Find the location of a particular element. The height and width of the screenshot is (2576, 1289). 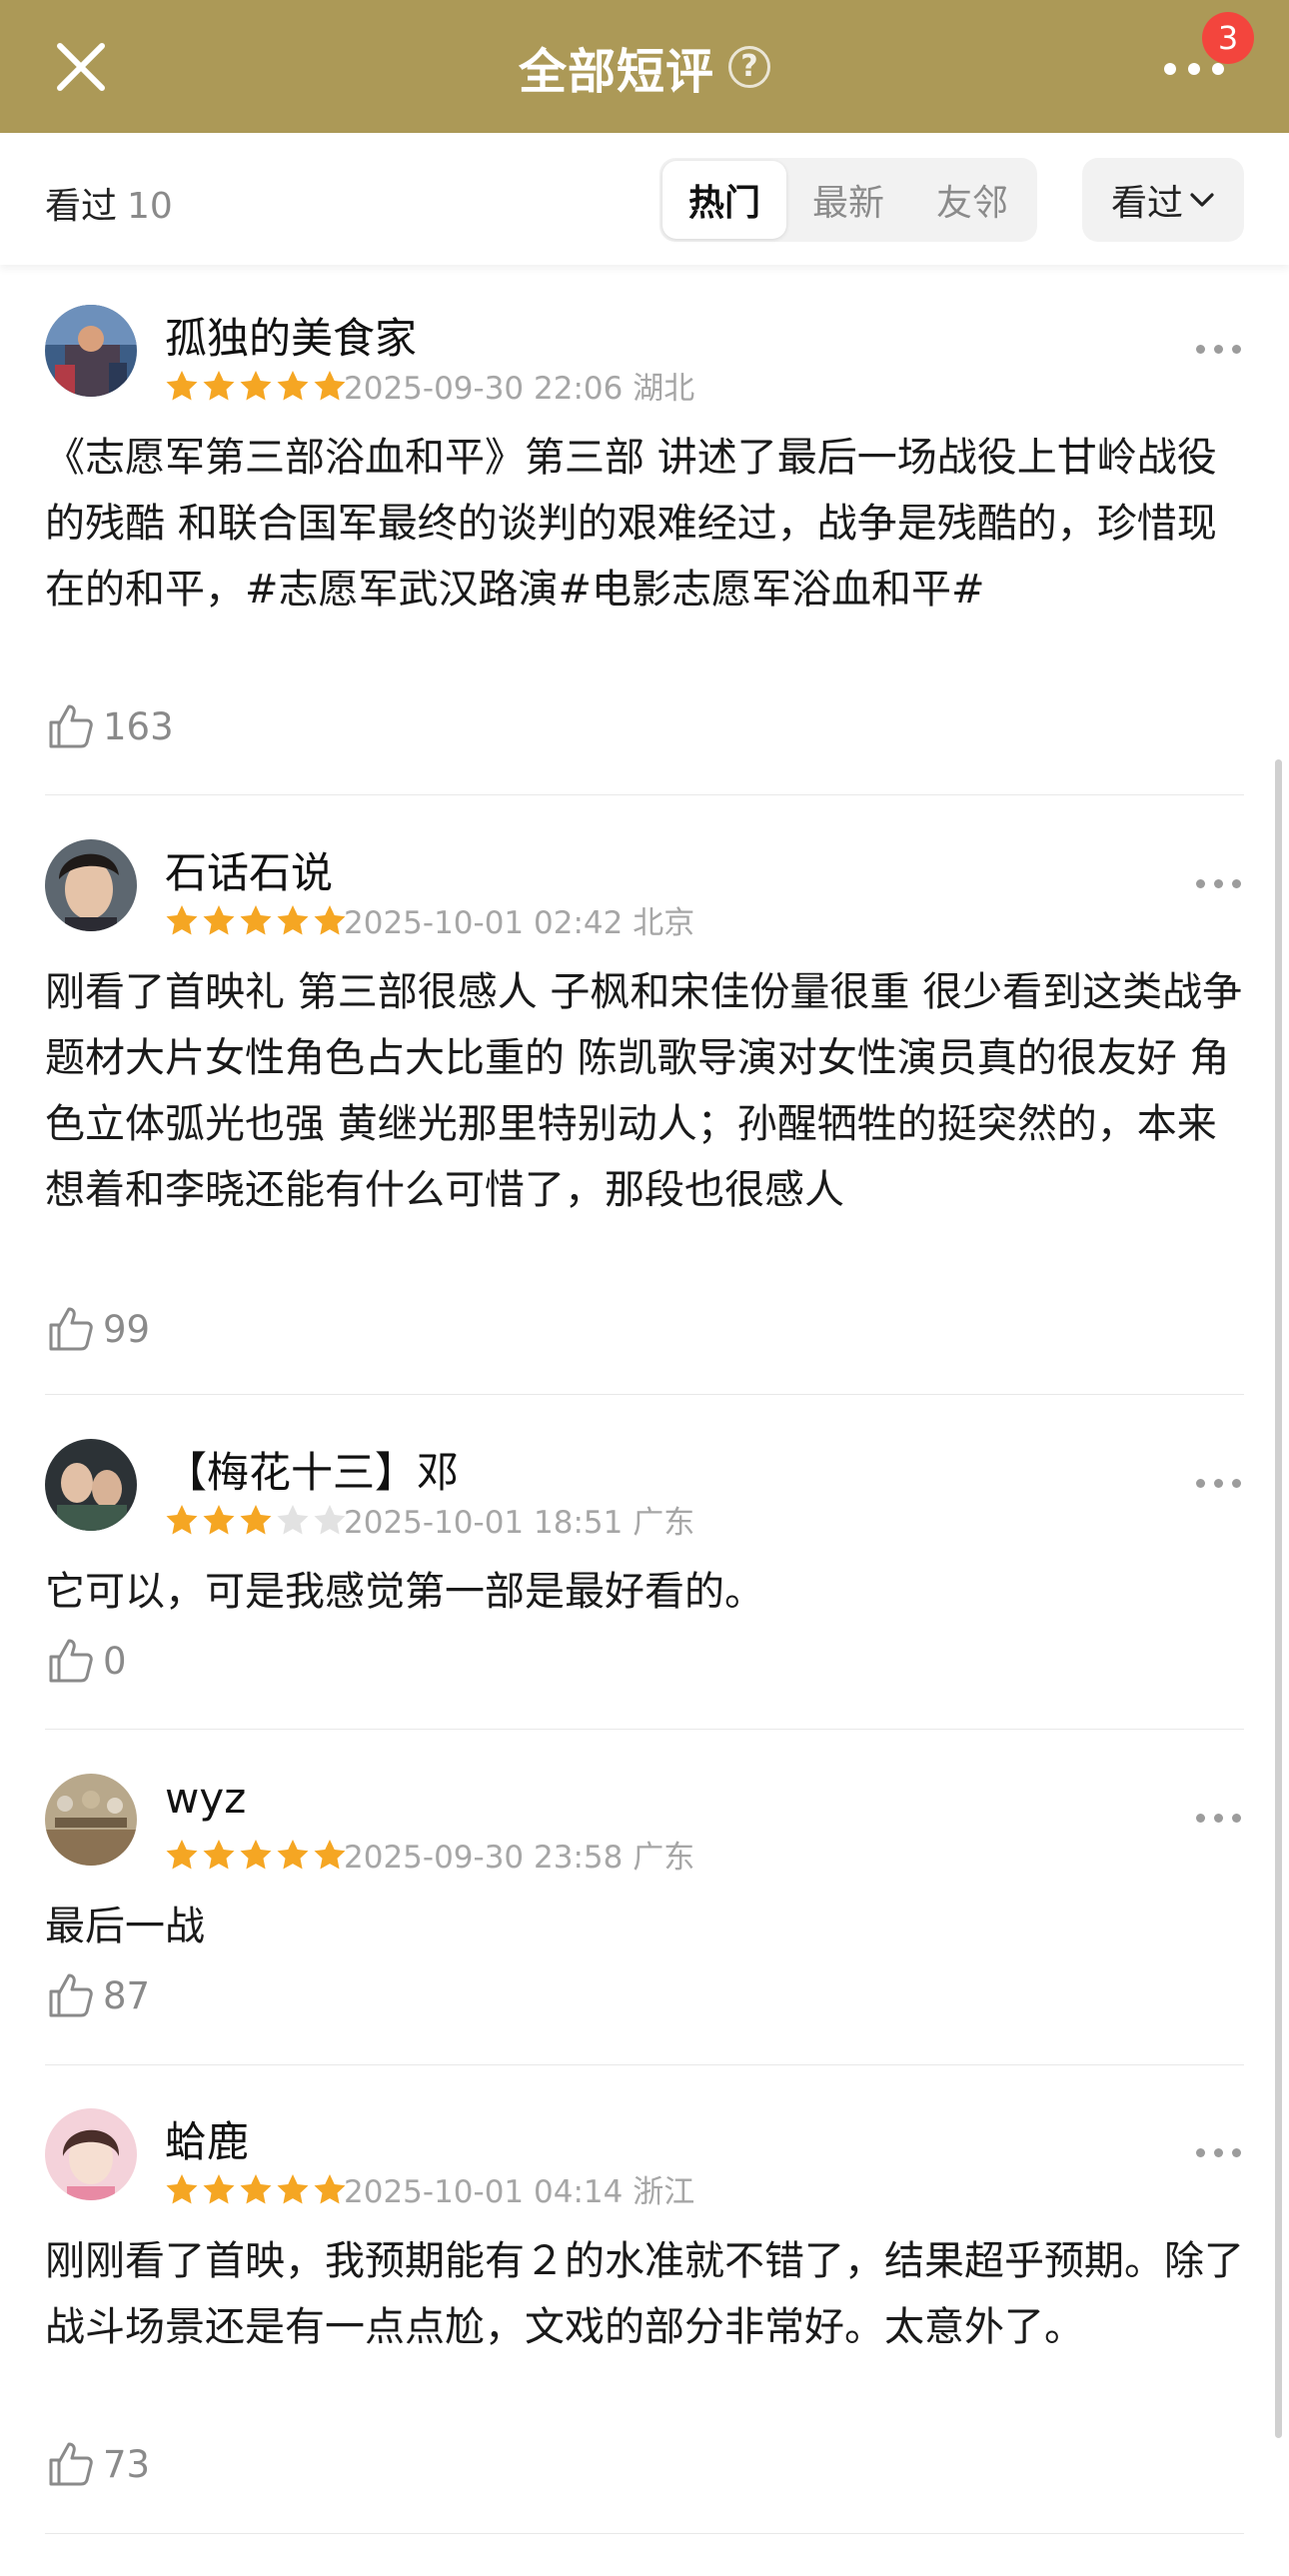

close-icon is located at coordinates (81, 67).